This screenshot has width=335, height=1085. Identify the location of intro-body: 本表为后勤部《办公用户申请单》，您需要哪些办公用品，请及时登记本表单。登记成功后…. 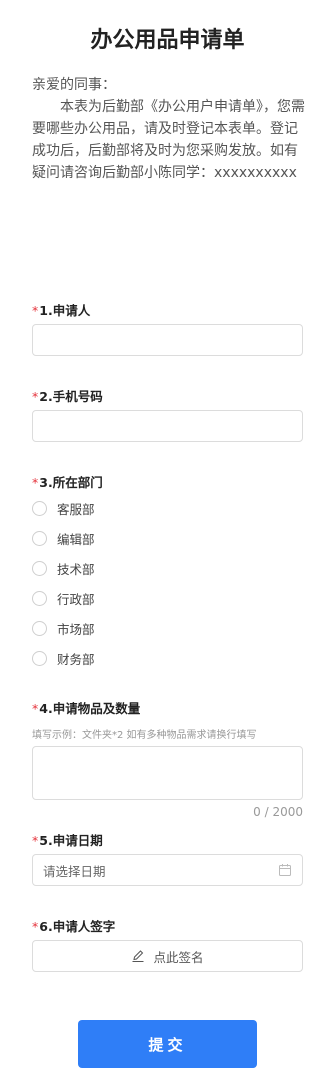
(168, 140).